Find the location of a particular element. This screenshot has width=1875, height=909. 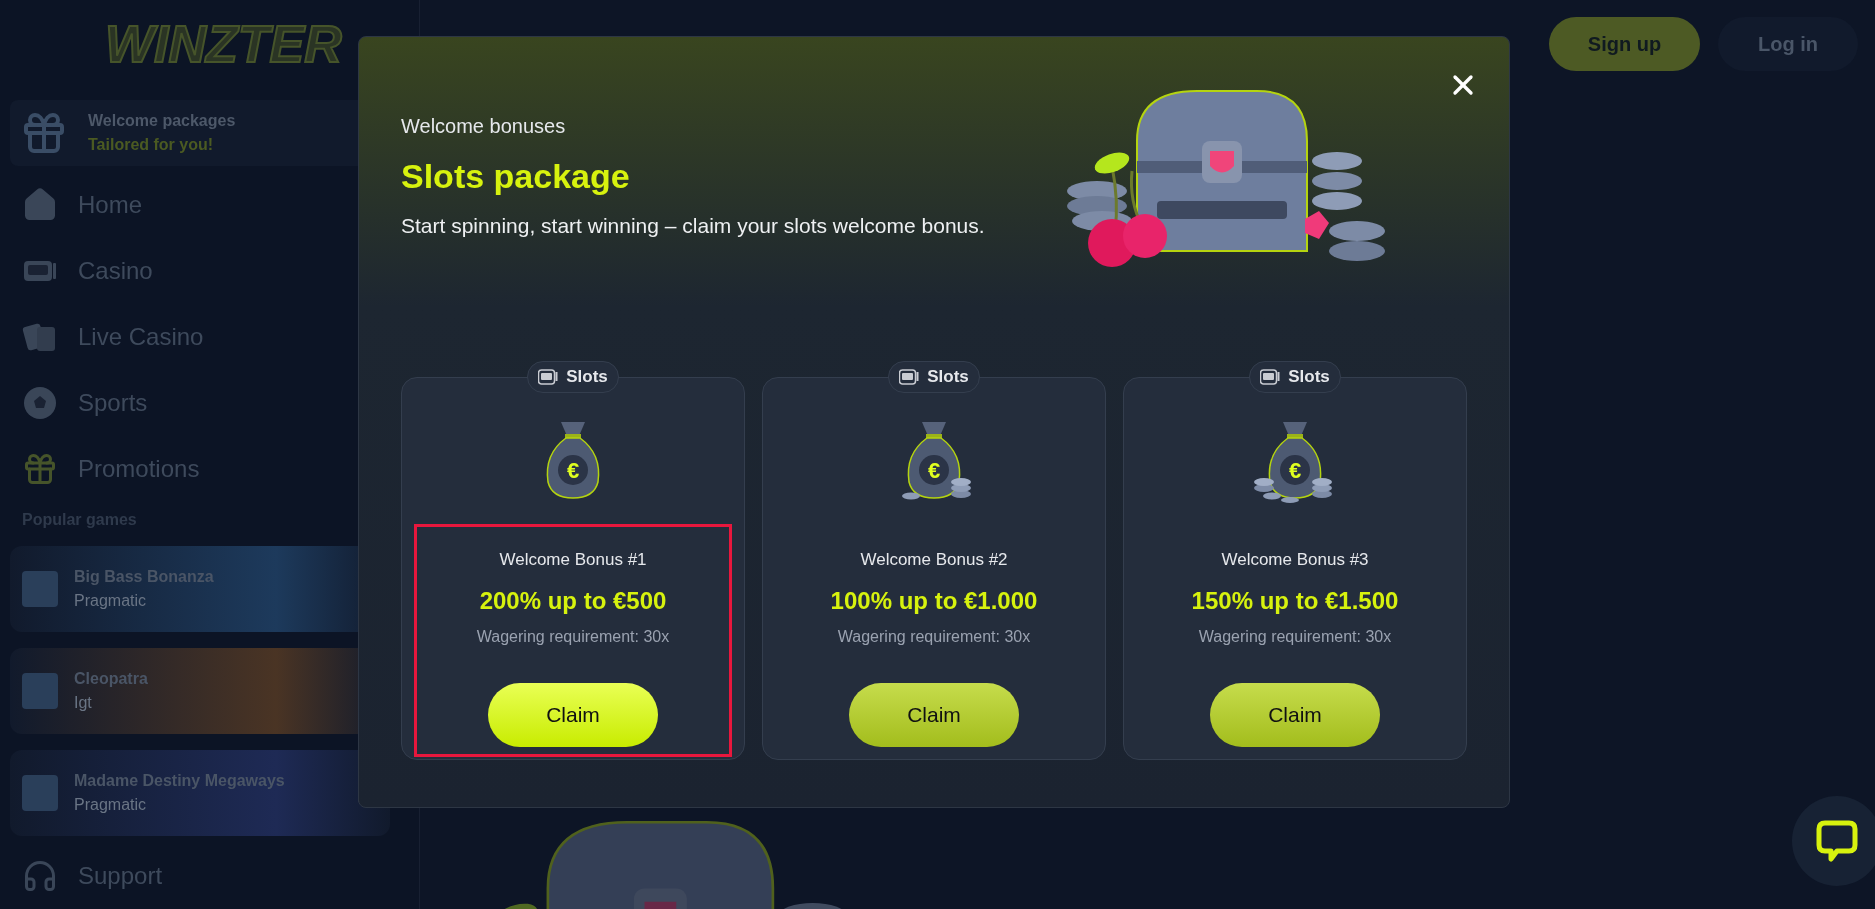

chat-bubble-icon is located at coordinates (1837, 841).